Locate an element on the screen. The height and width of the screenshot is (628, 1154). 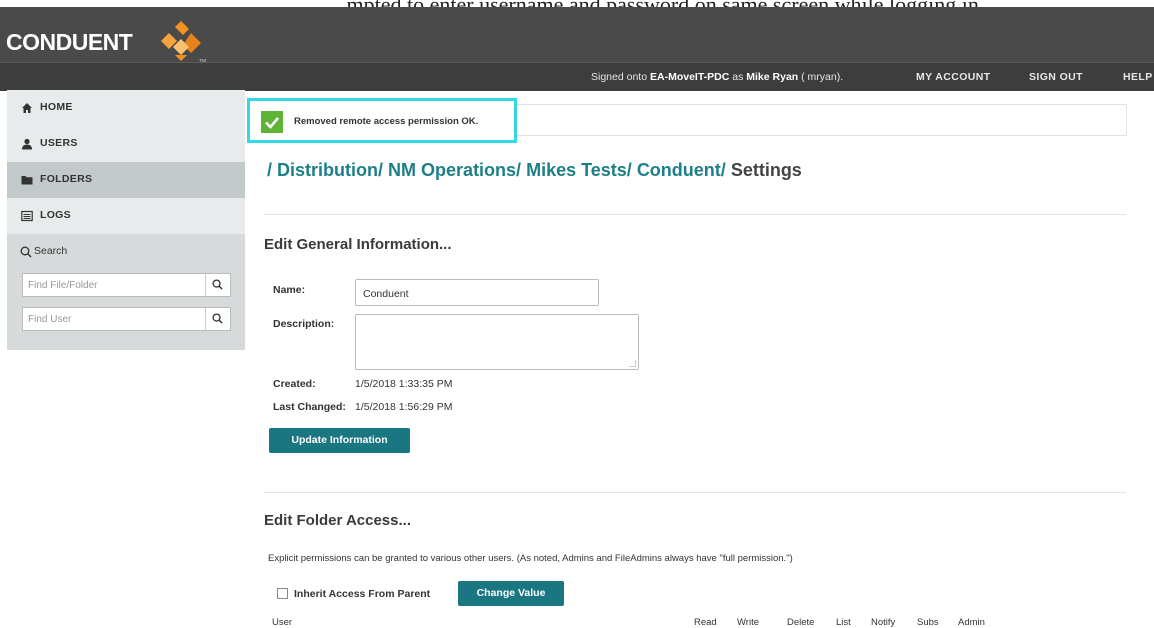
find-file-search-button is located at coordinates (217, 285).